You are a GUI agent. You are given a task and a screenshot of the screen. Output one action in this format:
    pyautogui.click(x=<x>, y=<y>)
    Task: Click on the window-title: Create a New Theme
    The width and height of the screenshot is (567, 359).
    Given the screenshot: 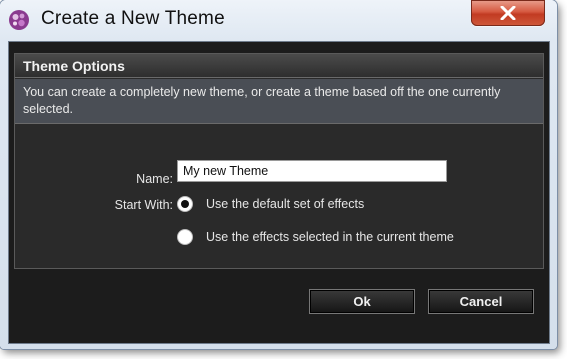 What is the action you would take?
    pyautogui.click(x=133, y=18)
    